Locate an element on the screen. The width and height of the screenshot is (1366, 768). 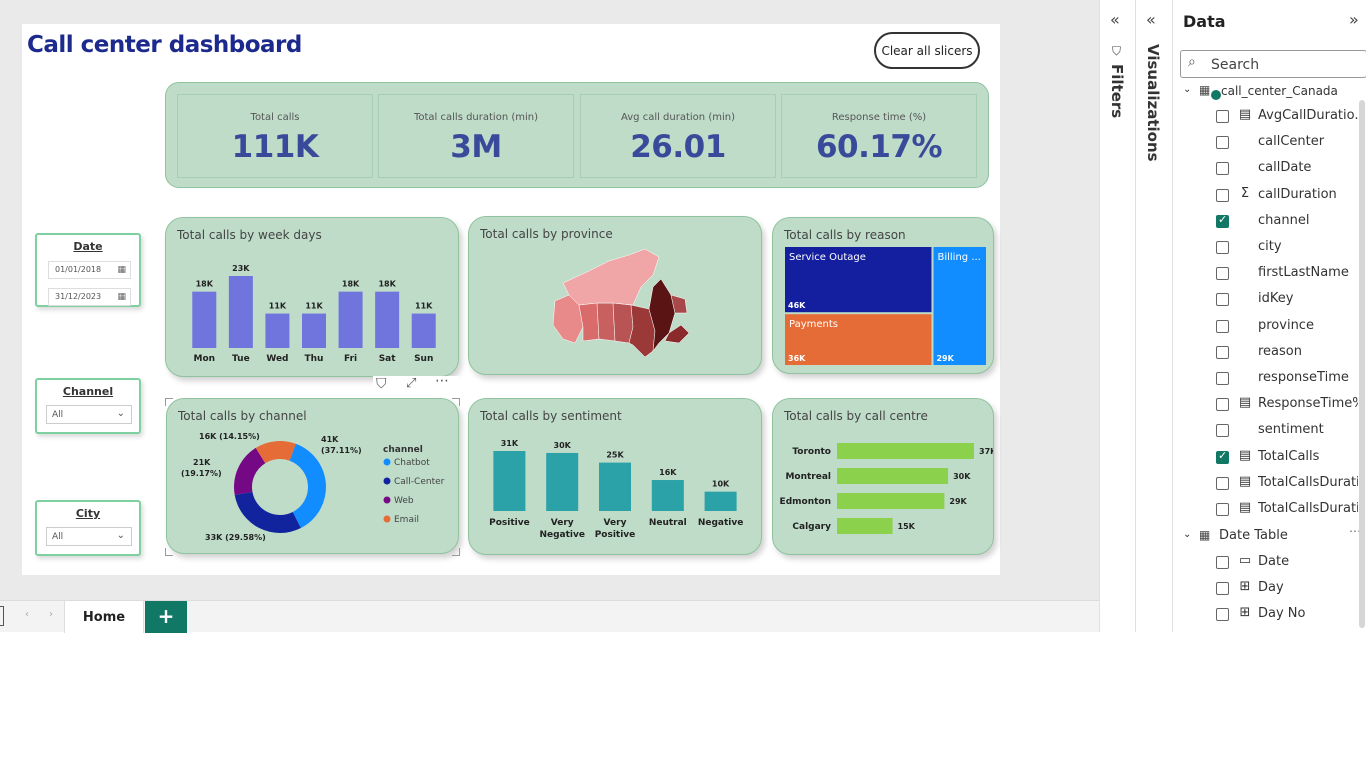
field-item: responseTime is located at coordinates (1269, 381).